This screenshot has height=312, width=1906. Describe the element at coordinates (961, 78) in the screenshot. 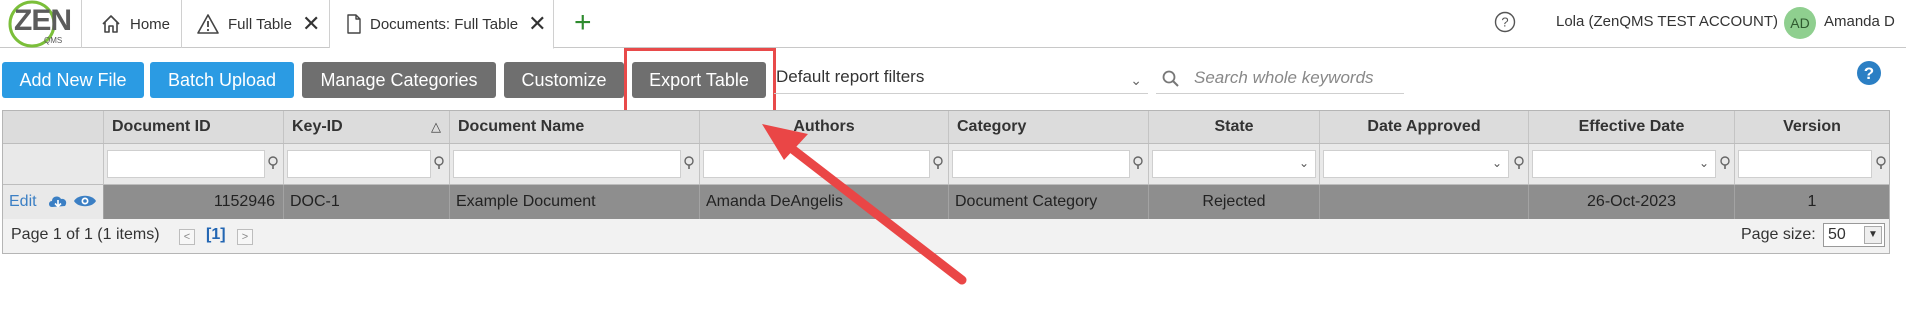

I see `report-filter-select: Default report filters ⌄` at that location.